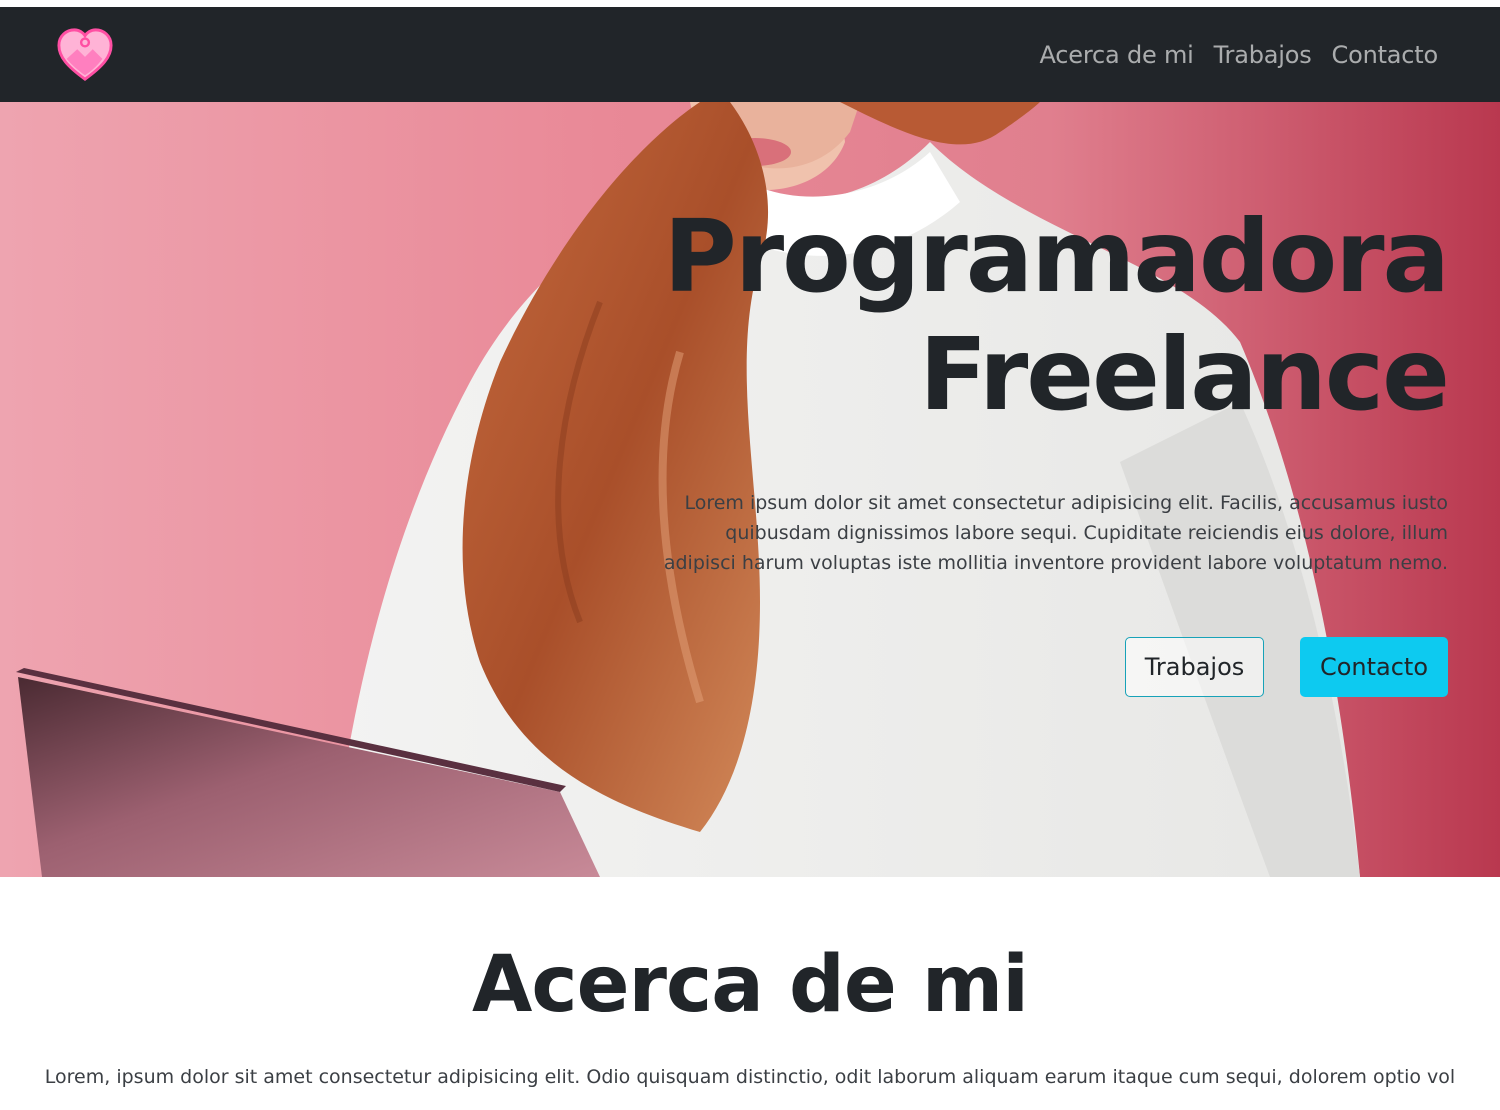  I want to click on nav-links: Acerca de mi Trabajos Contacto, so click(1239, 55).